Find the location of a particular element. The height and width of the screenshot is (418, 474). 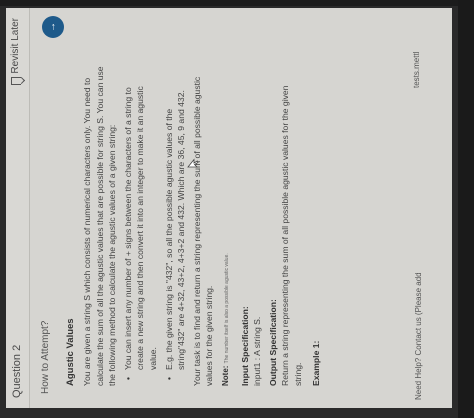

note-label: Note: is located at coordinates (225, 375).